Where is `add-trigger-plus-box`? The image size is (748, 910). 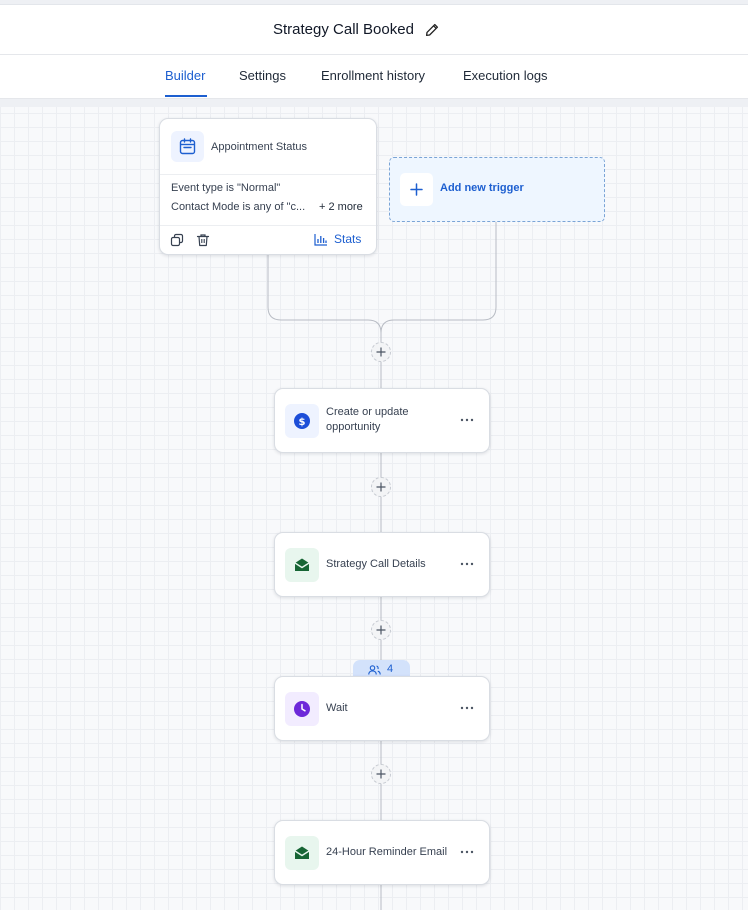
add-trigger-plus-box is located at coordinates (416, 189).